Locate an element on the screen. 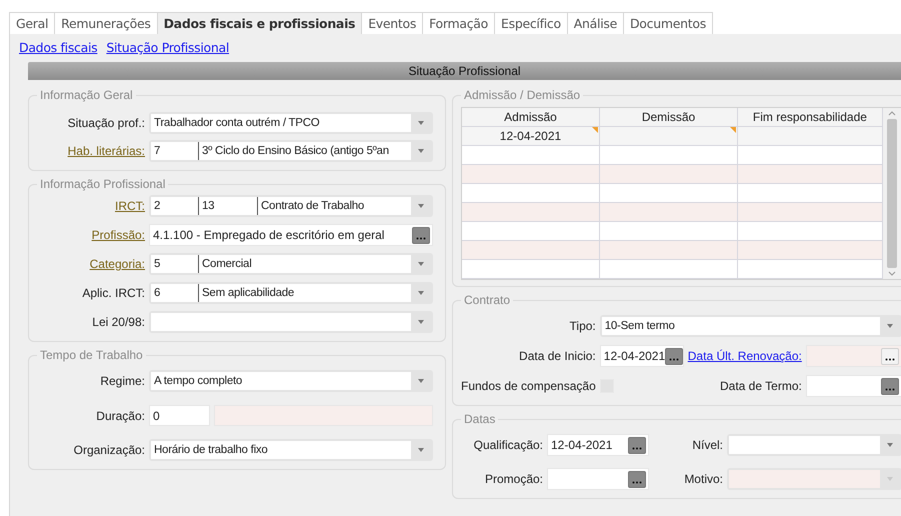 This screenshot has width=901, height=516. group-title: Tempo de Trabalho is located at coordinates (91, 355).